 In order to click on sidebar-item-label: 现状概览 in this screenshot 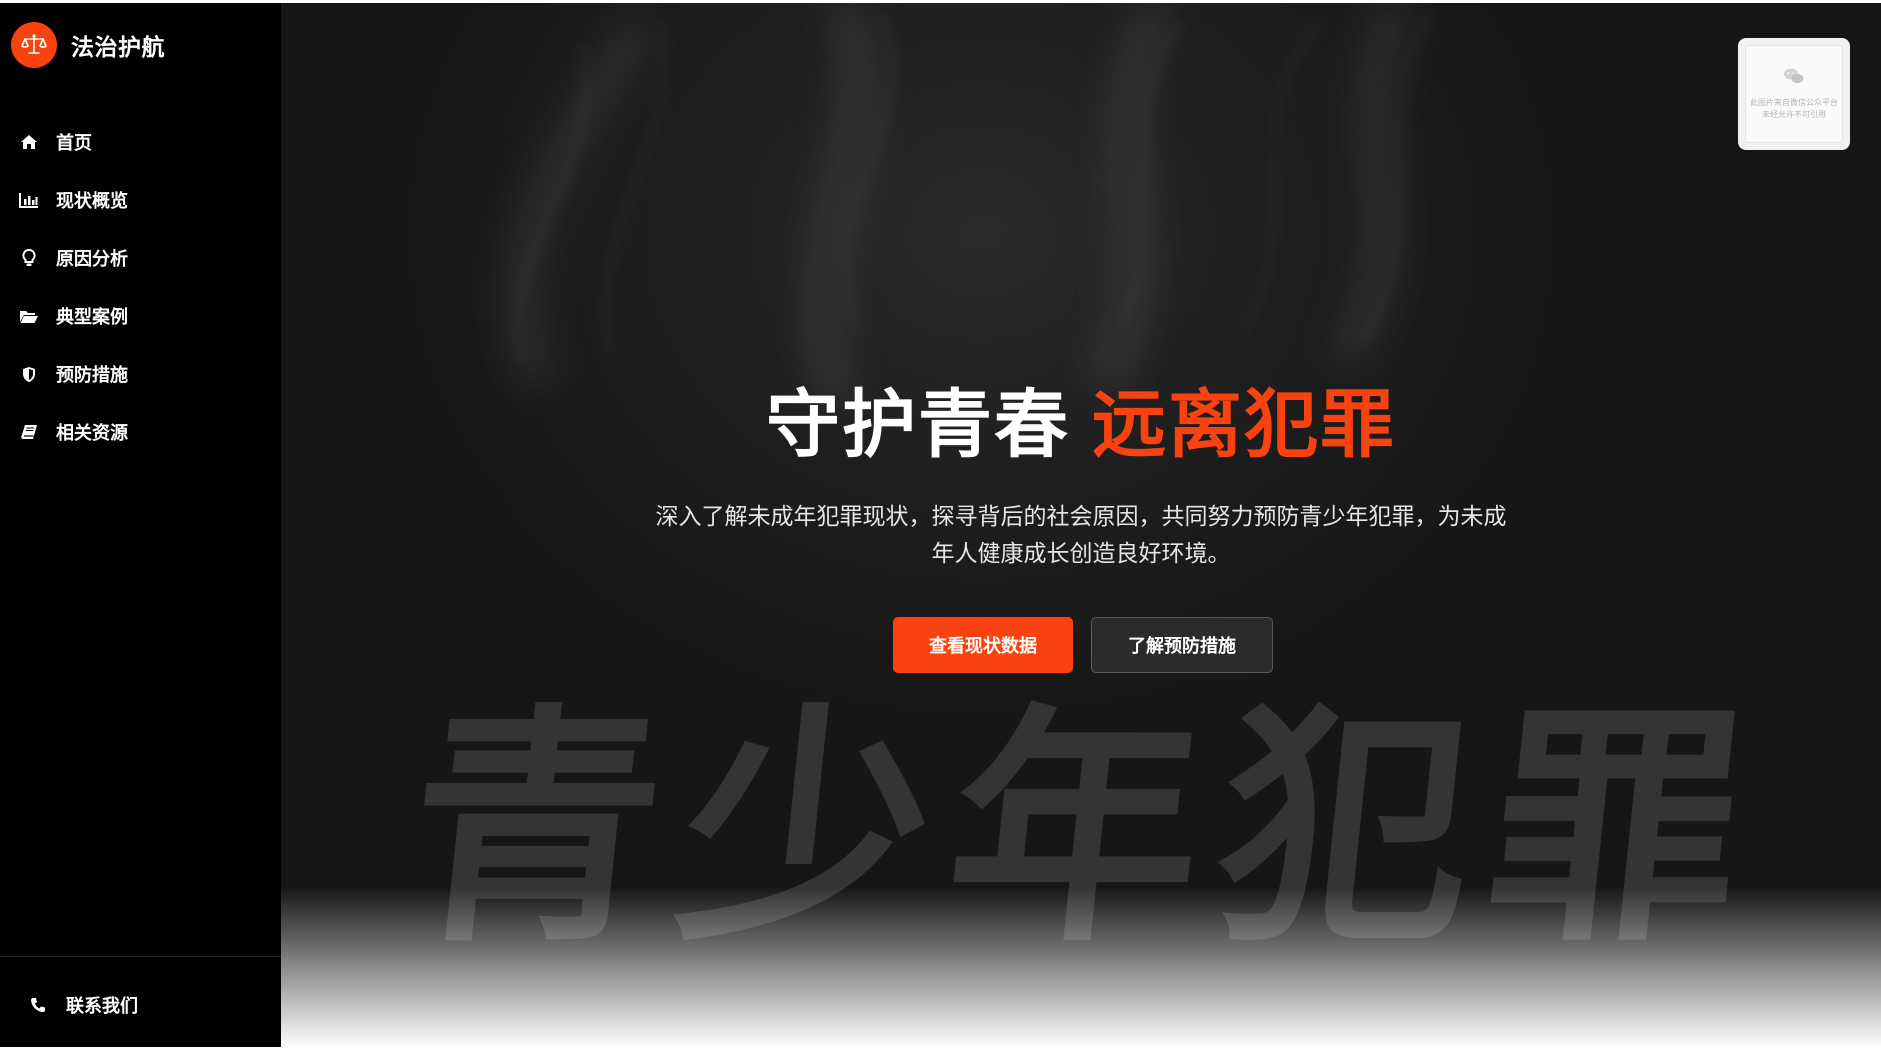, I will do `click(92, 201)`.